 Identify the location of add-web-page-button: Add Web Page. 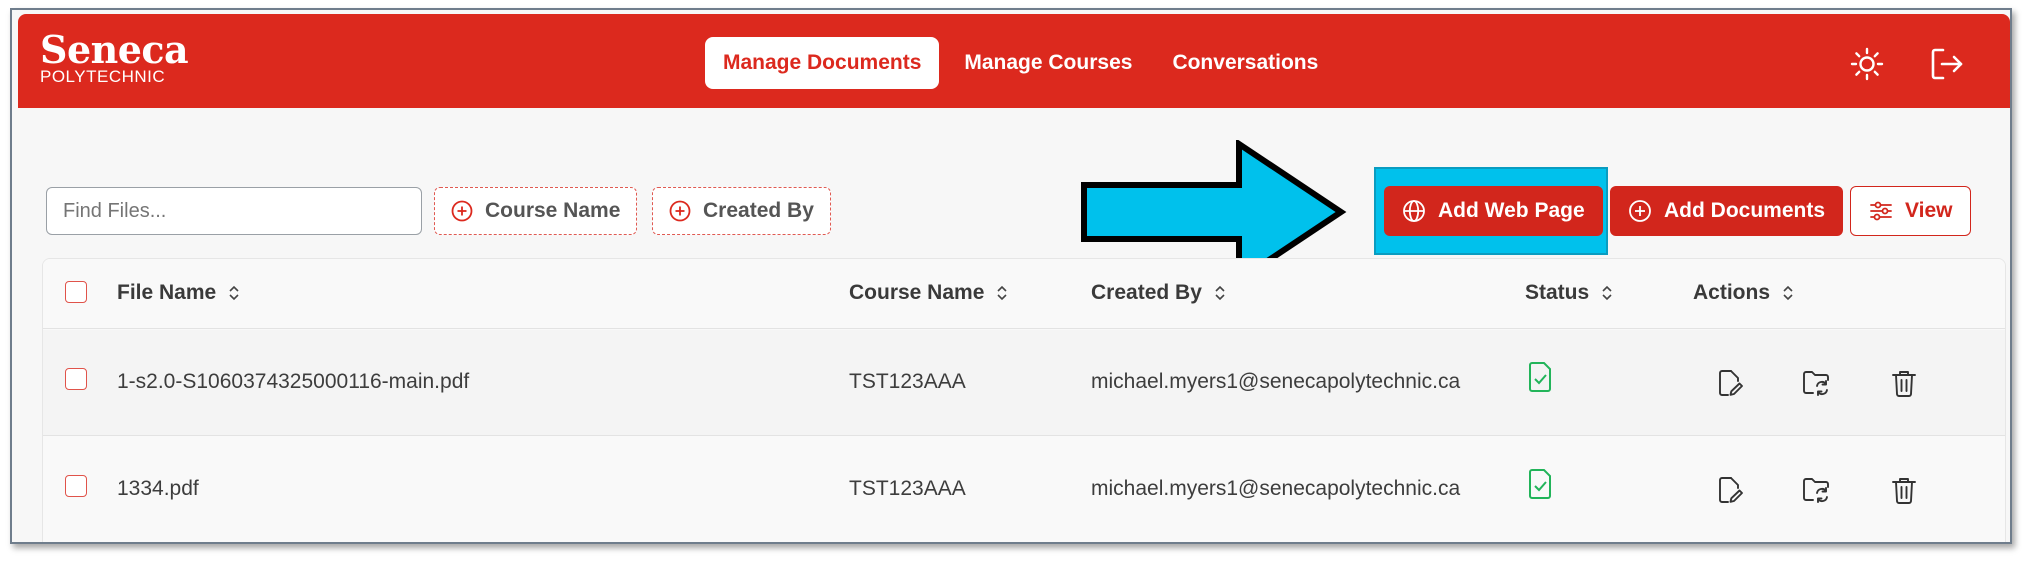
(1493, 211).